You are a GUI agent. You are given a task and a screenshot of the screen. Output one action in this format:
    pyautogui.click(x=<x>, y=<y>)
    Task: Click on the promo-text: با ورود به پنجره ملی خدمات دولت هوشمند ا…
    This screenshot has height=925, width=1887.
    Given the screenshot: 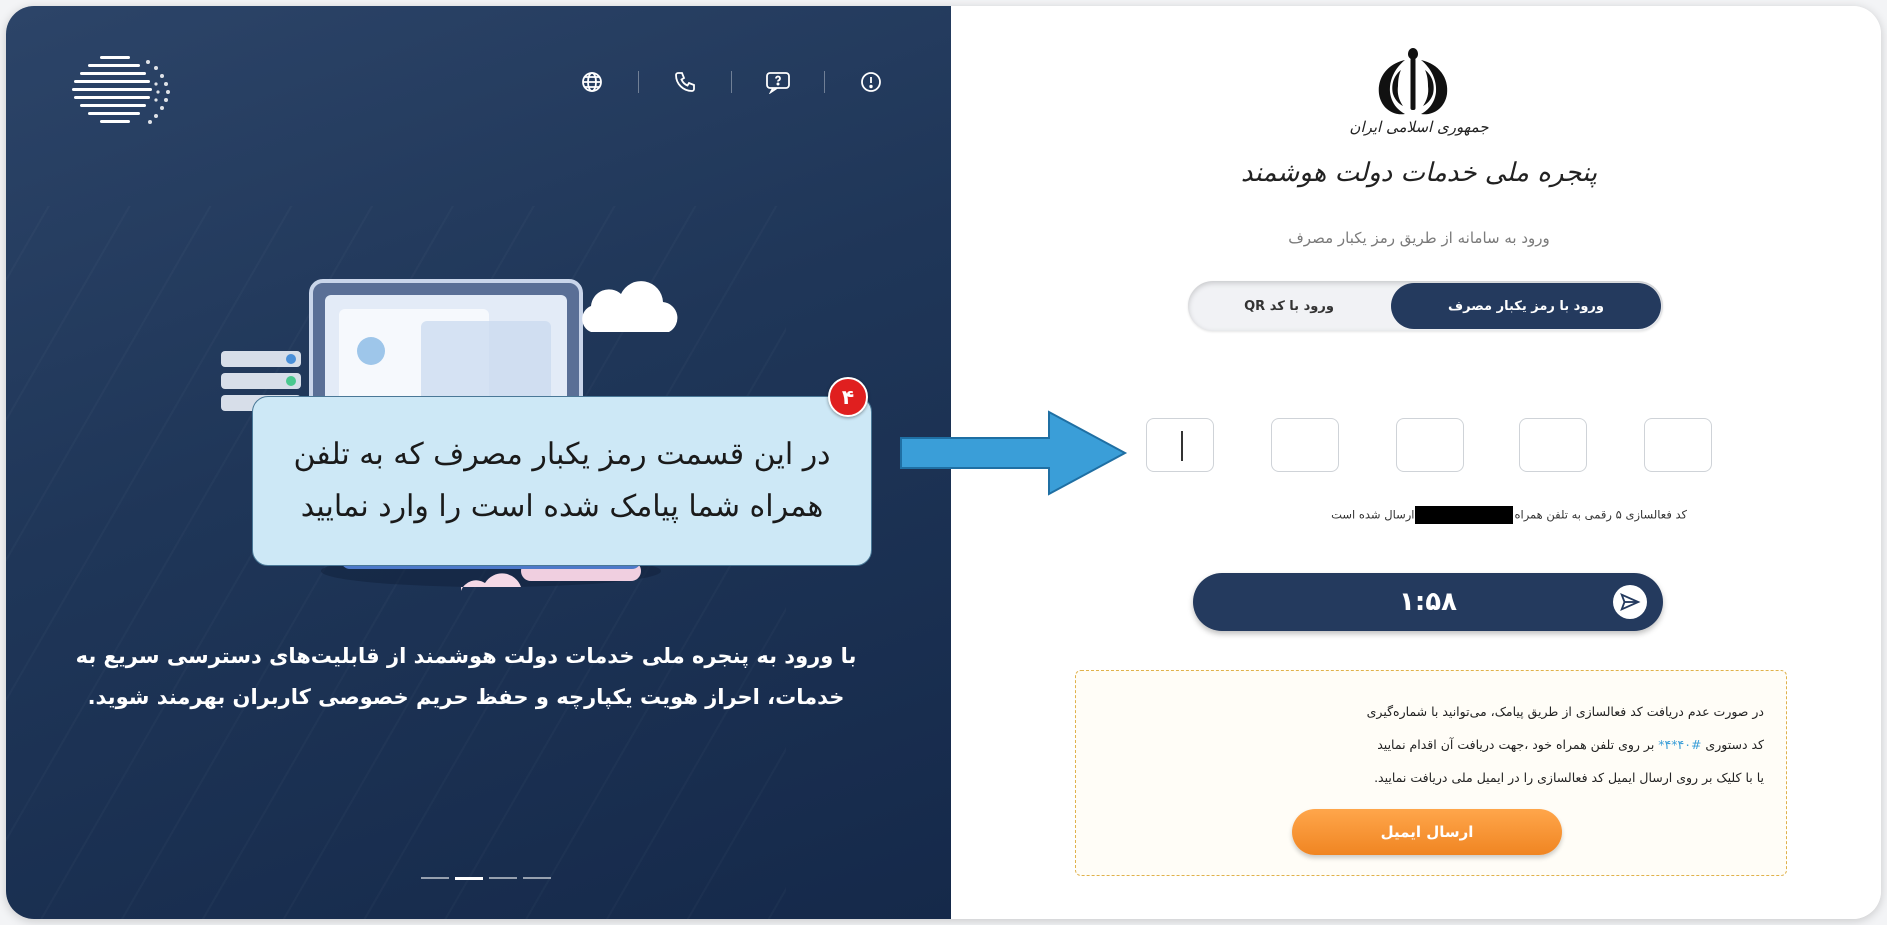 What is the action you would take?
    pyautogui.click(x=466, y=676)
    